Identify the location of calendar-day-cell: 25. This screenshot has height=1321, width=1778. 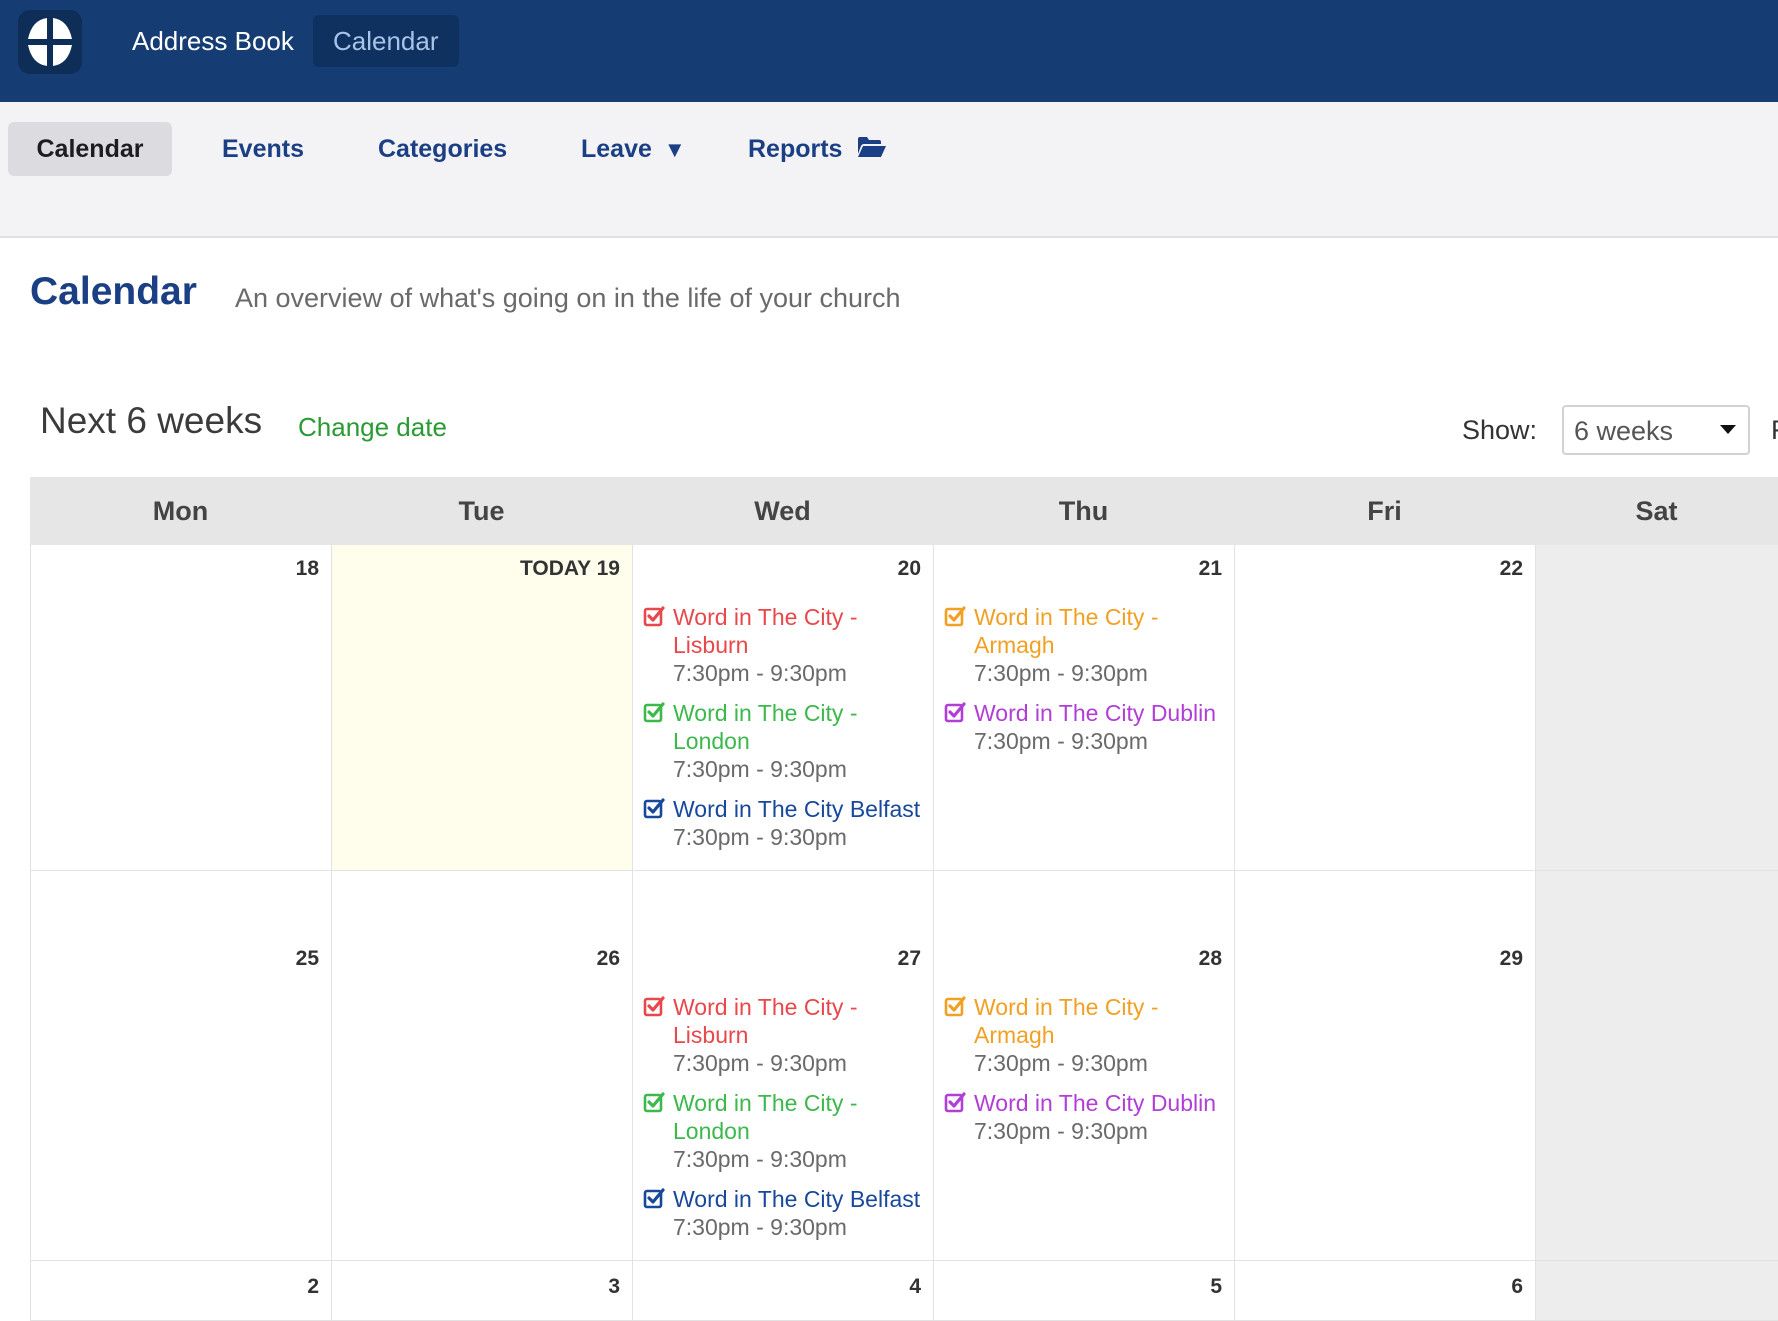
(180, 1066).